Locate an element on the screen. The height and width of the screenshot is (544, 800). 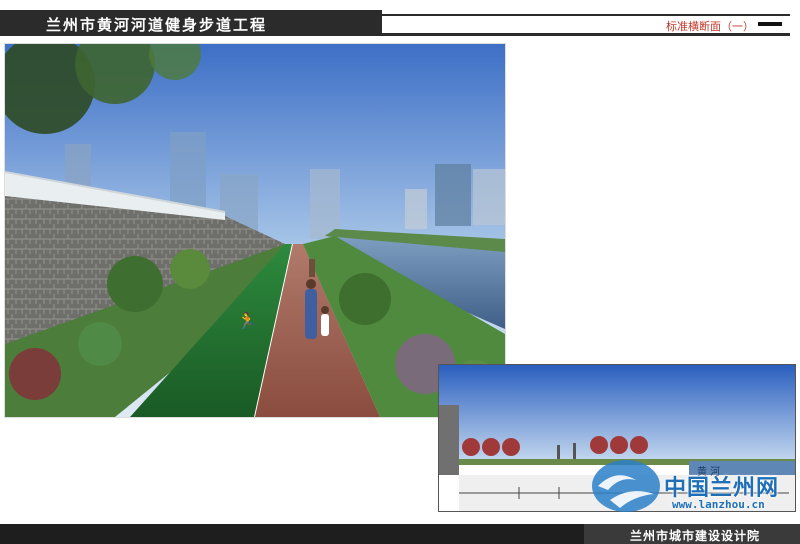
section-subtitle: 标准横断面（一） is located at coordinates (710, 26).